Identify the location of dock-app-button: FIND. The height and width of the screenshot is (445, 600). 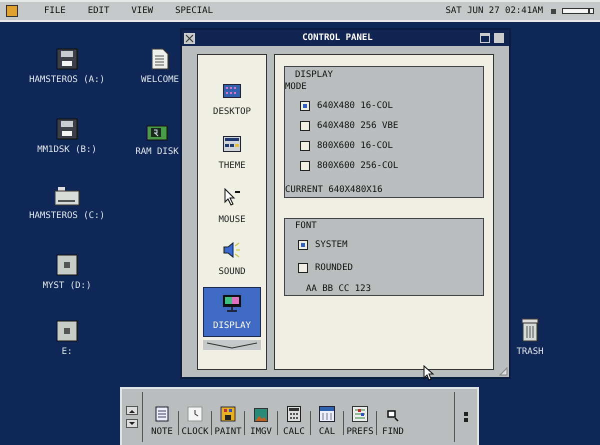
(393, 422).